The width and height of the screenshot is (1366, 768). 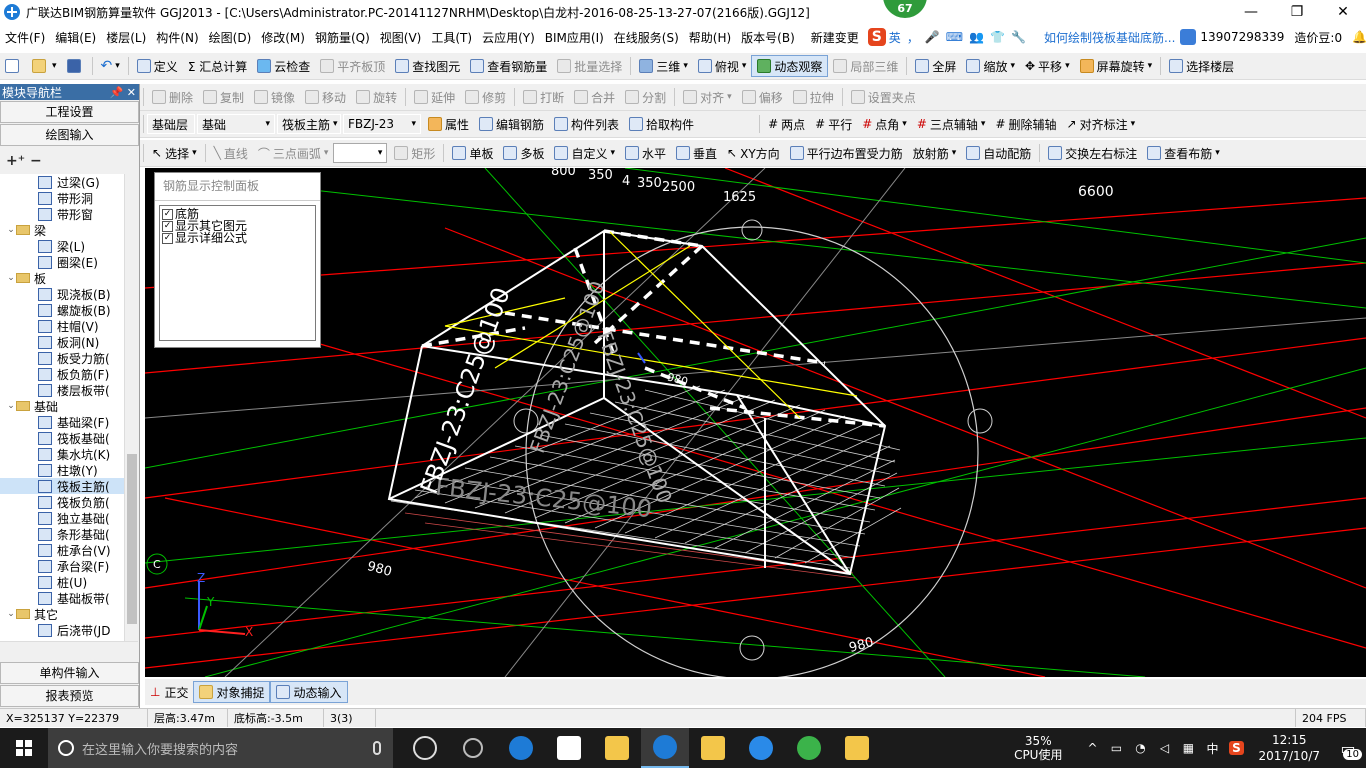 What do you see at coordinates (157, 66) in the screenshot?
I see `define-button: 定义` at bounding box center [157, 66].